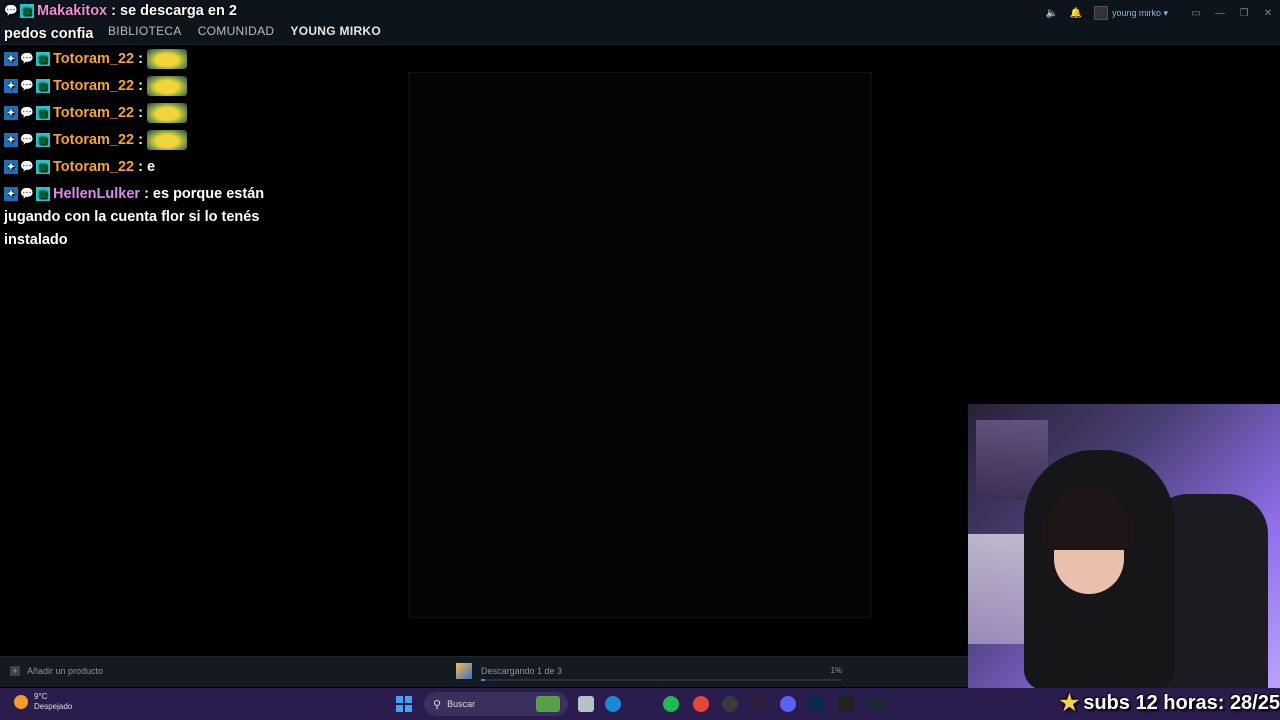 Image resolution: width=1280 pixels, height=720 pixels. I want to click on screen-icon: ▭, so click(1196, 13).